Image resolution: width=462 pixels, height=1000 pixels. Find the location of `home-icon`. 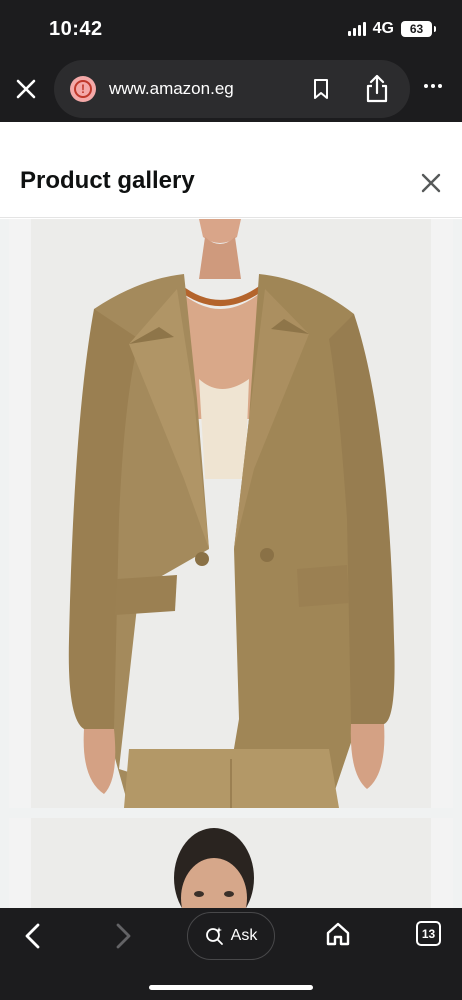

home-icon is located at coordinates (338, 934).